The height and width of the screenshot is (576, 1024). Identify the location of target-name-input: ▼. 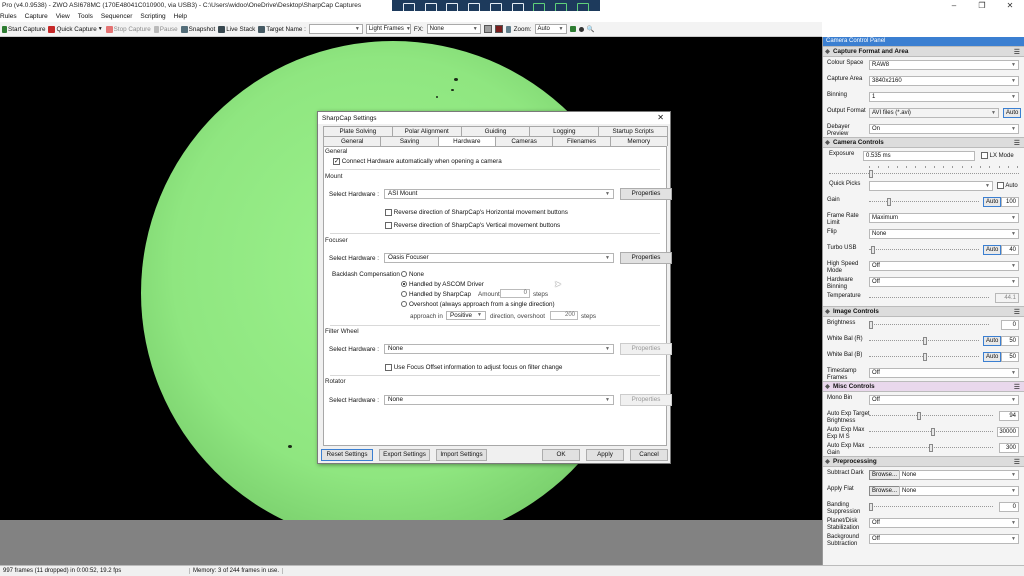
(335, 29).